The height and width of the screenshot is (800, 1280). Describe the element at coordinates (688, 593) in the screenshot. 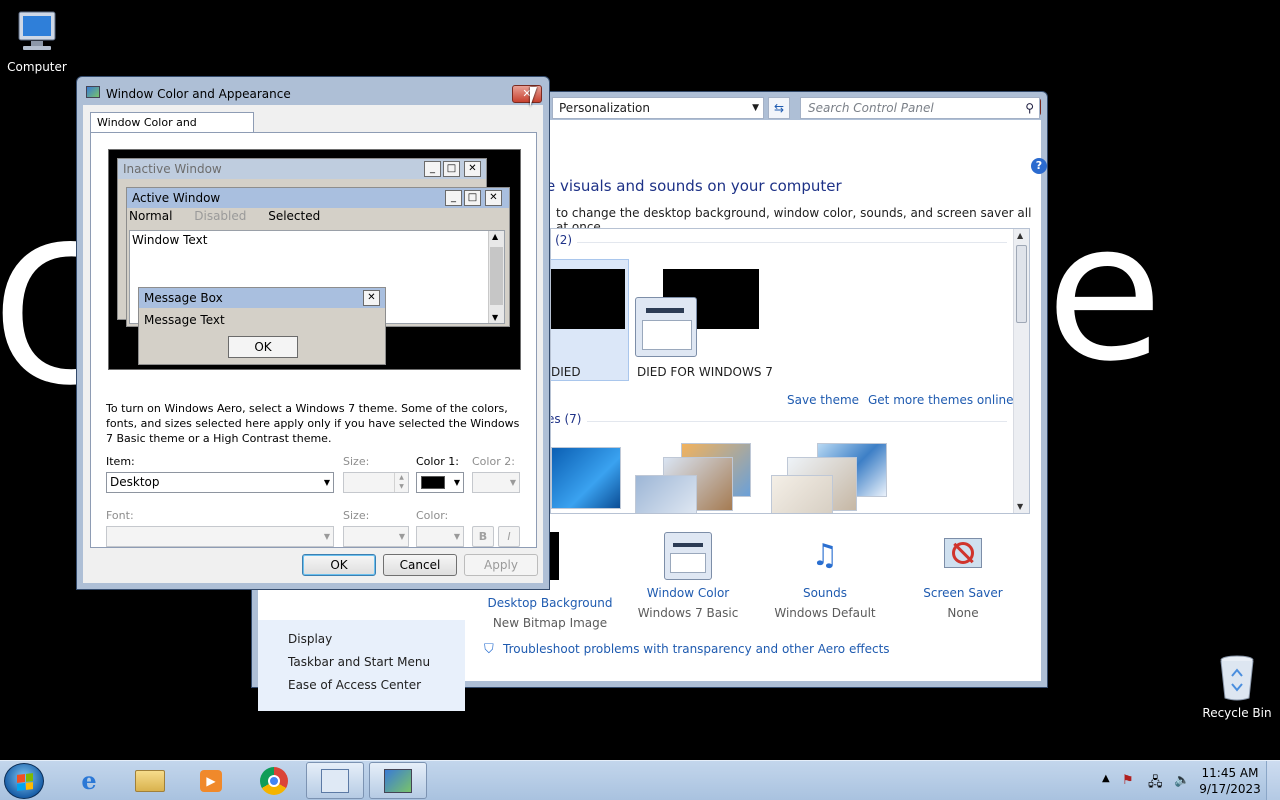

I see `window-color-label: Window Color` at that location.